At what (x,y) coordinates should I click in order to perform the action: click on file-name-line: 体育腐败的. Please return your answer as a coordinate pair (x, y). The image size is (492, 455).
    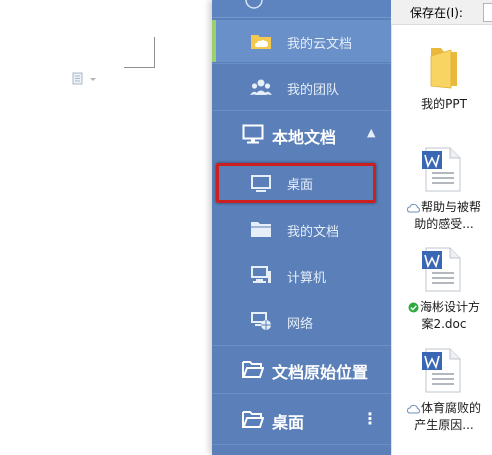
    Looking at the image, I should click on (450, 408).